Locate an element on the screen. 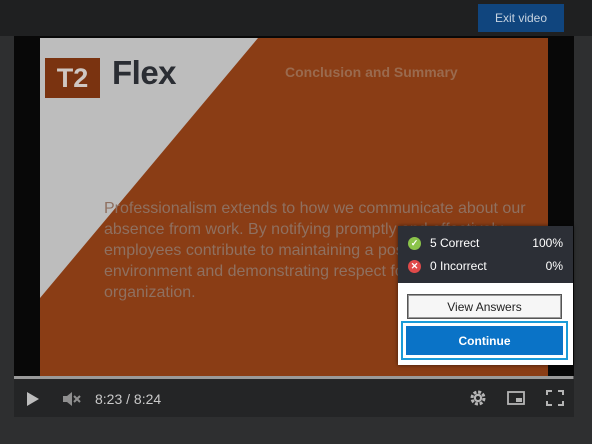  incorrect-row: ✕ 0 Incorrect 0% is located at coordinates (485, 266).